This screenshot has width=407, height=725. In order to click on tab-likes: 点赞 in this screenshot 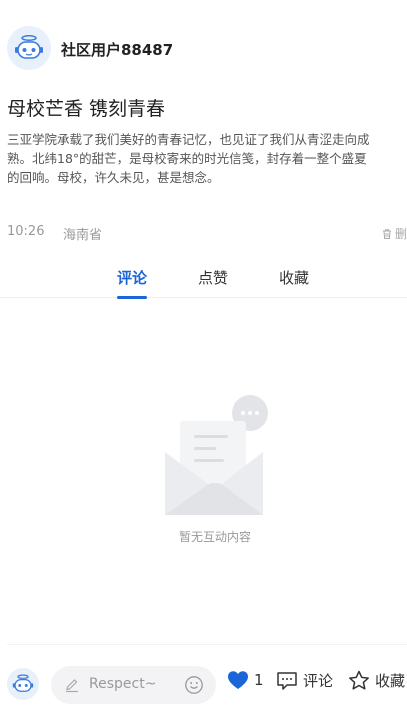, I will do `click(213, 277)`.